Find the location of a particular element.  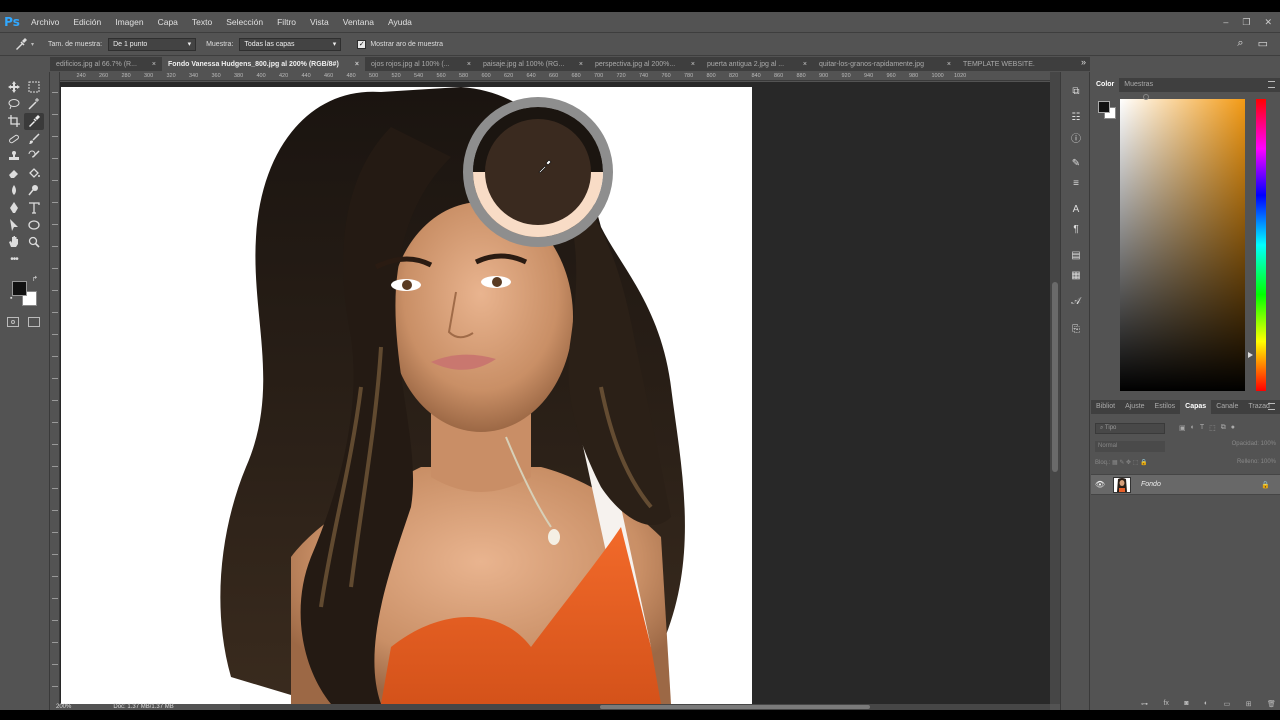

search-icon: ⌕ is located at coordinates (1240, 43).